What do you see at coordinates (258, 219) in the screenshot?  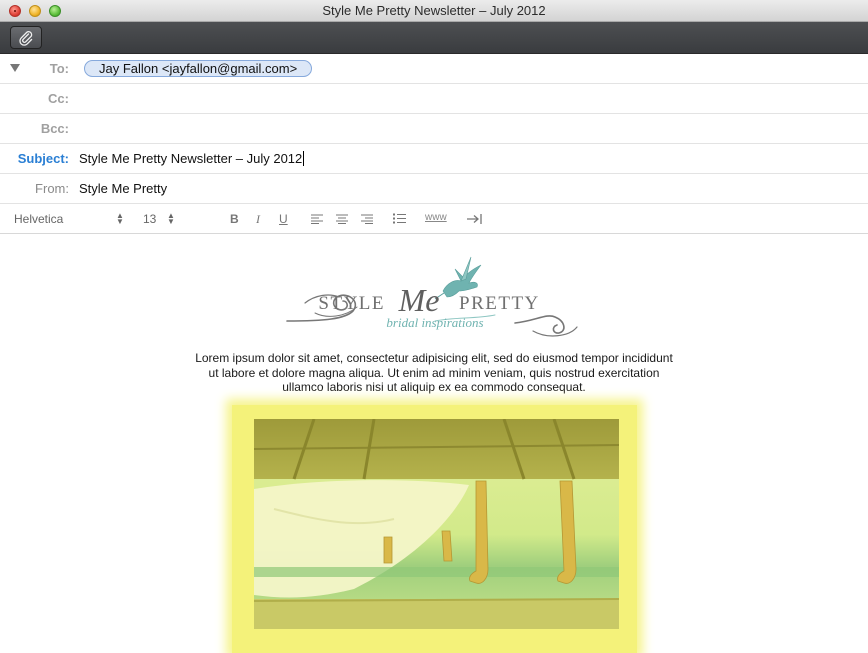 I see `italic-button: I` at bounding box center [258, 219].